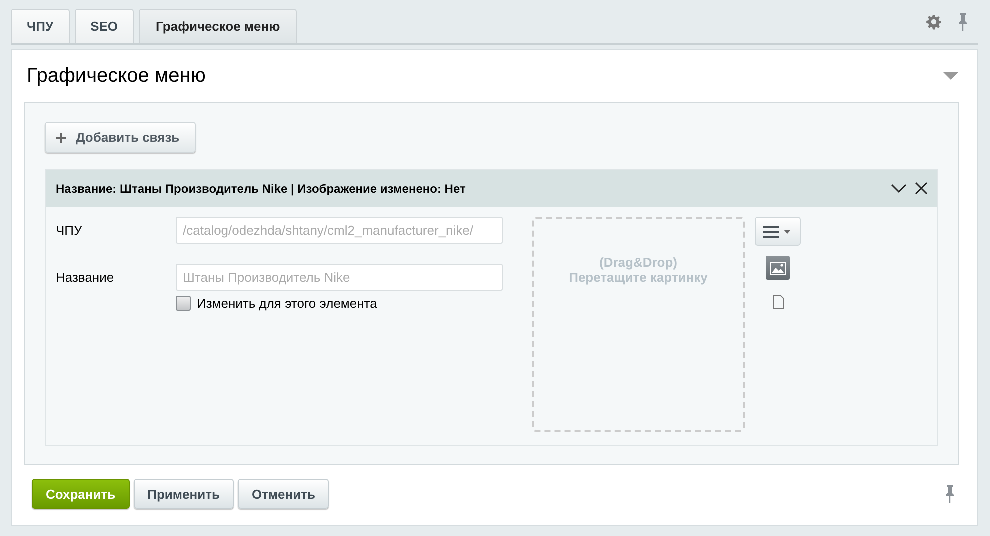  What do you see at coordinates (104, 26) in the screenshot?
I see `tab: SEO` at bounding box center [104, 26].